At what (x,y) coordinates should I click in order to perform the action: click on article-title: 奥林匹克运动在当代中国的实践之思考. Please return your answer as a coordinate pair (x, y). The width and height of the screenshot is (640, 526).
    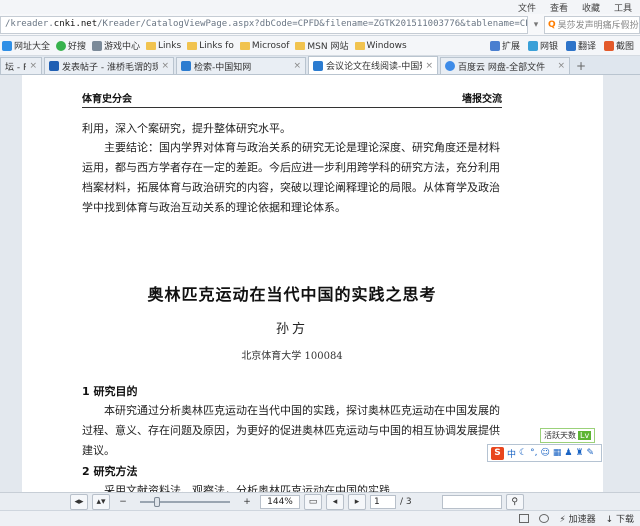
    Looking at the image, I should click on (292, 294).